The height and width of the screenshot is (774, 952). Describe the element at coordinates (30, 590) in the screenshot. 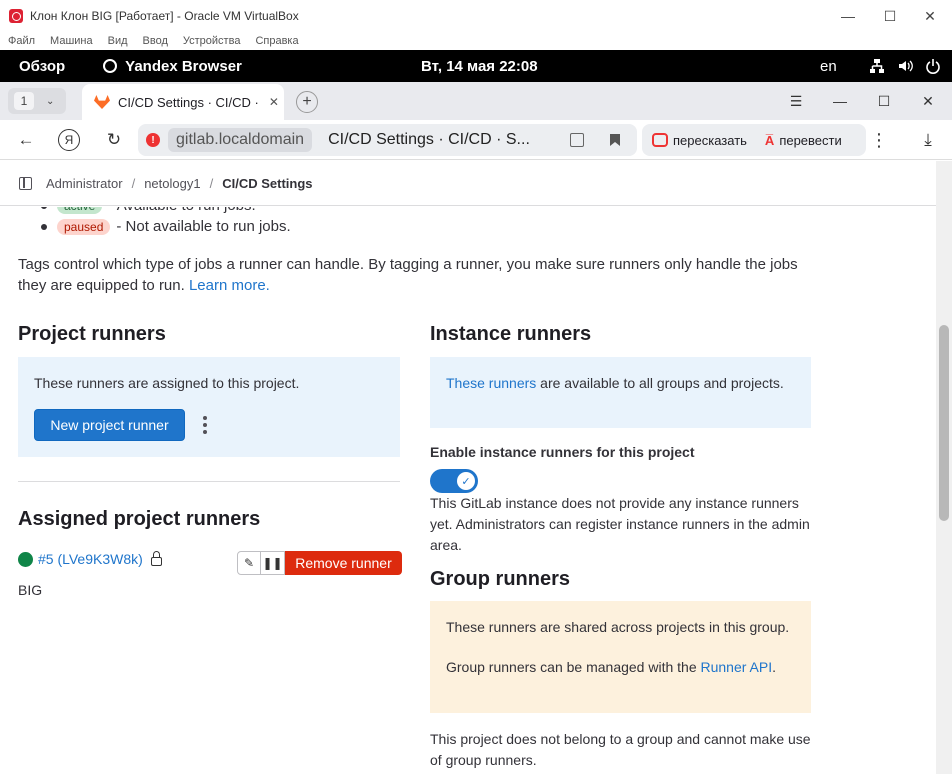

I see `runner-description: BIG` at that location.